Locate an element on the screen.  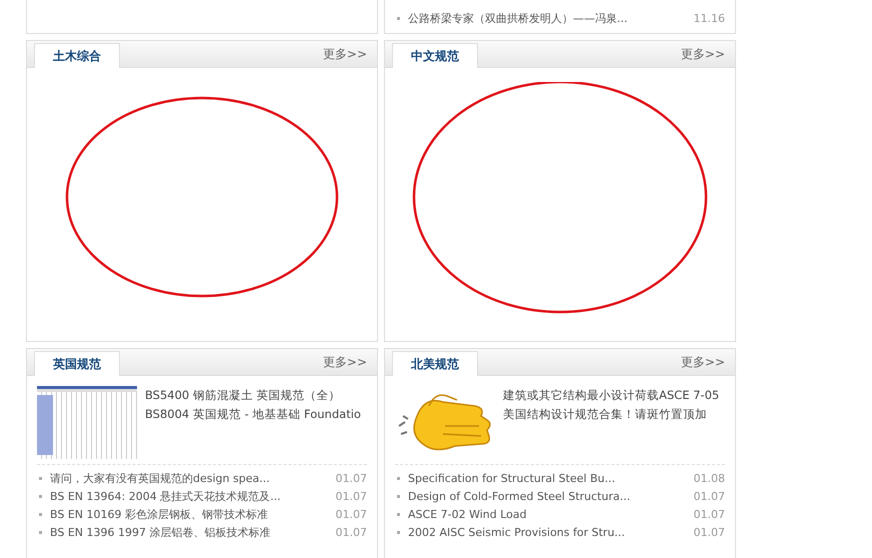
panel-tab: 英国规范 is located at coordinates (77, 363).